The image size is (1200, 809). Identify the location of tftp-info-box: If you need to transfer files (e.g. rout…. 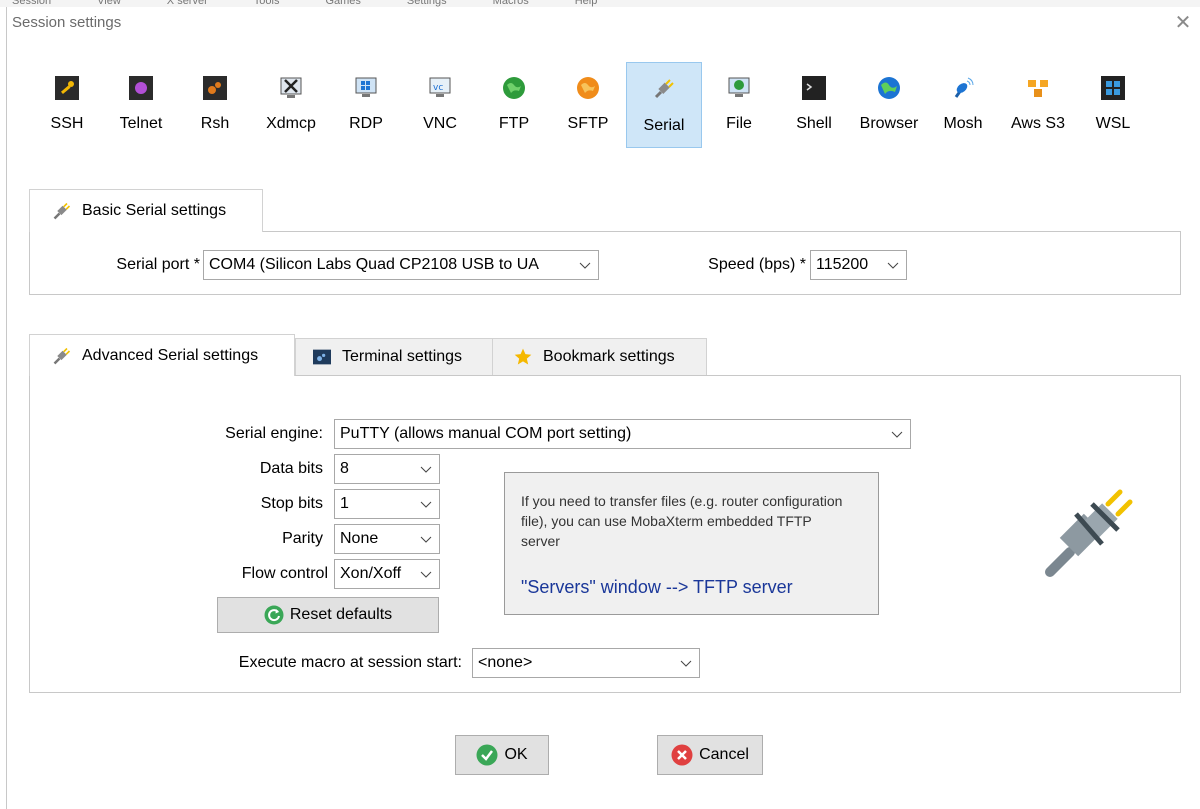
(691, 543).